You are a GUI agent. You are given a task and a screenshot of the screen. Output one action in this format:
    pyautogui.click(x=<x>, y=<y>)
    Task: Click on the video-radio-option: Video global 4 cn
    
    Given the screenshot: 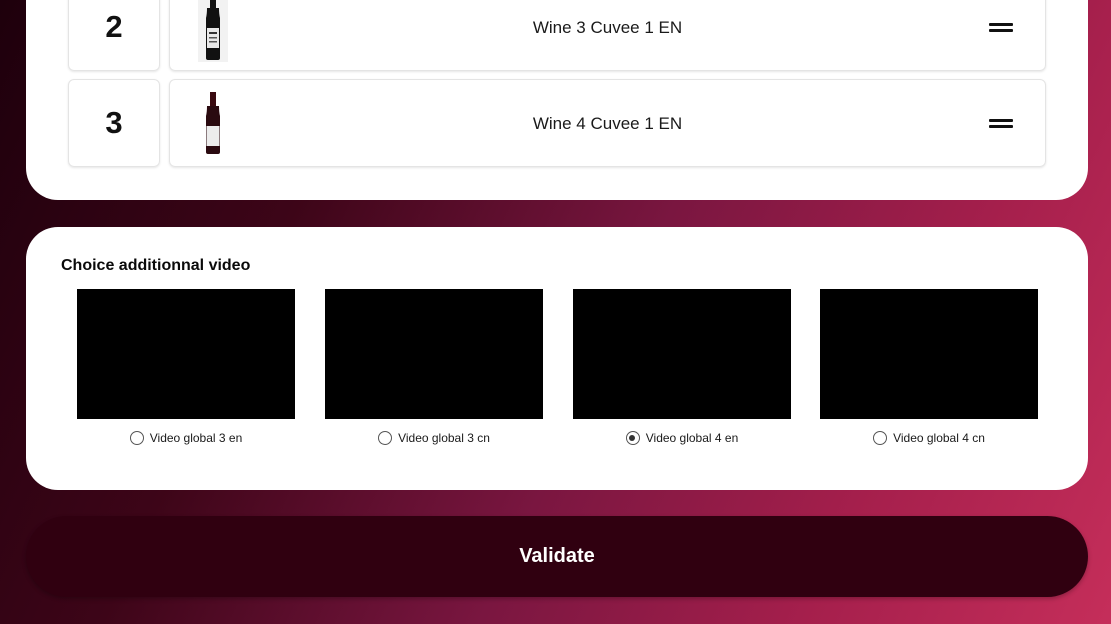 What is the action you would take?
    pyautogui.click(x=929, y=438)
    